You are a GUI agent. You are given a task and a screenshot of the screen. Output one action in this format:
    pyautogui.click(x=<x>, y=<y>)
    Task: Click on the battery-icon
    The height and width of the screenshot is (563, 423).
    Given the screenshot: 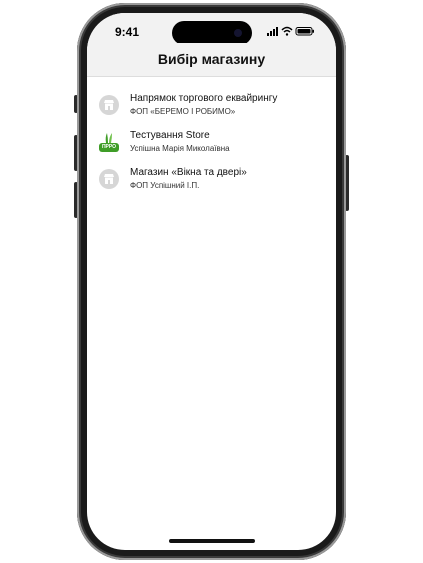 What is the action you would take?
    pyautogui.click(x=304, y=31)
    